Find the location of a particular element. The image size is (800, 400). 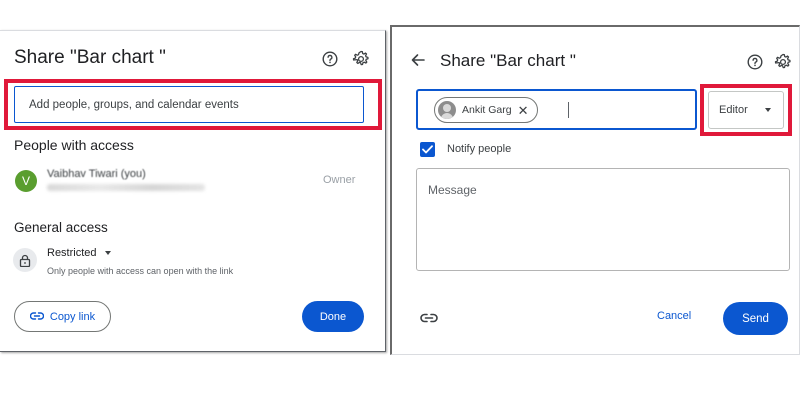

notify-people-label: Notify people is located at coordinates (479, 149).